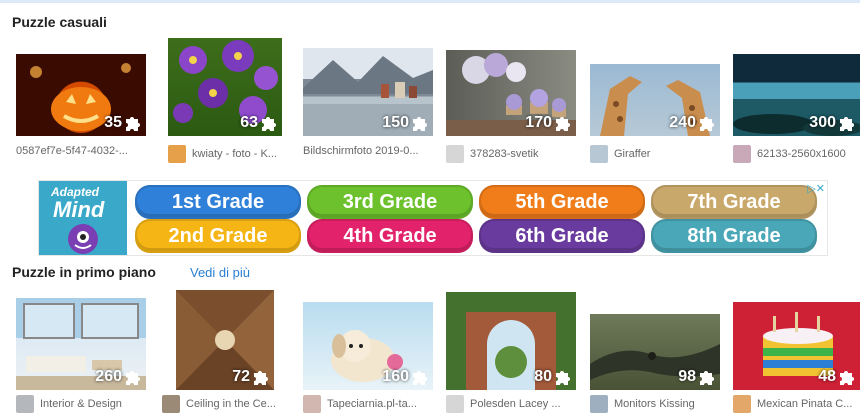 Image resolution: width=860 pixels, height=413 pixels. Describe the element at coordinates (511, 93) in the screenshot. I see `puzzle-thumbnail: 170` at that location.